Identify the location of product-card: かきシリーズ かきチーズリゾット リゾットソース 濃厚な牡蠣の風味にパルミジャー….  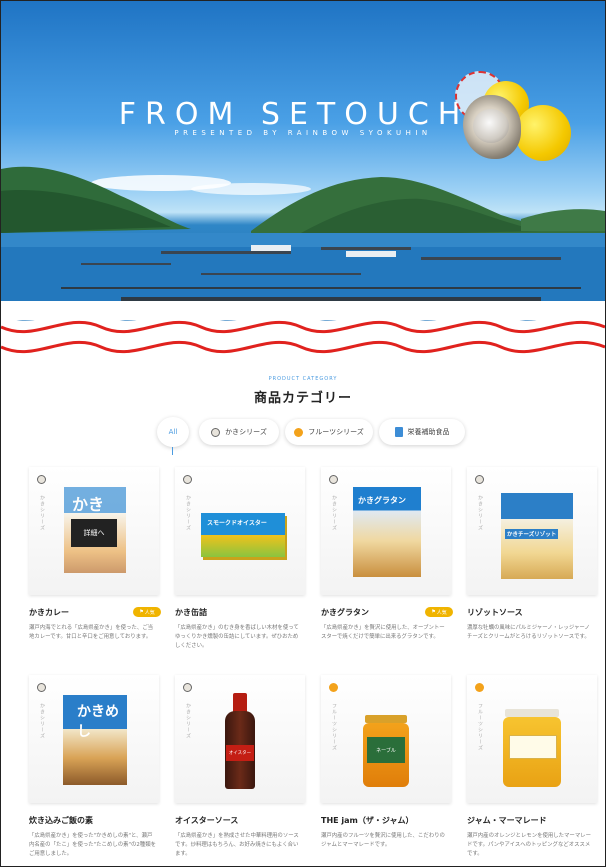
(533, 554).